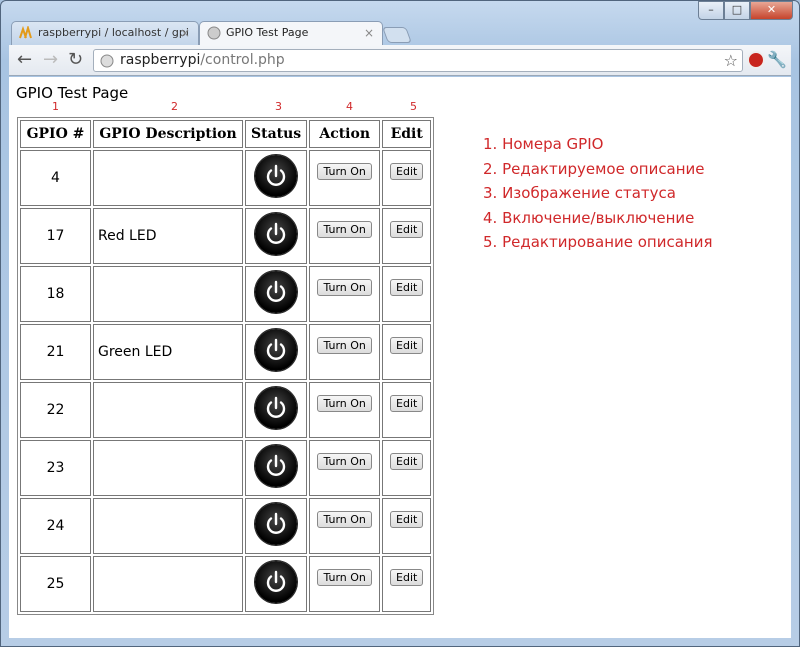 The image size is (800, 647). Describe the element at coordinates (418, 60) in the screenshot. I see `address-bar: raspberrypi/control.php ☆` at that location.